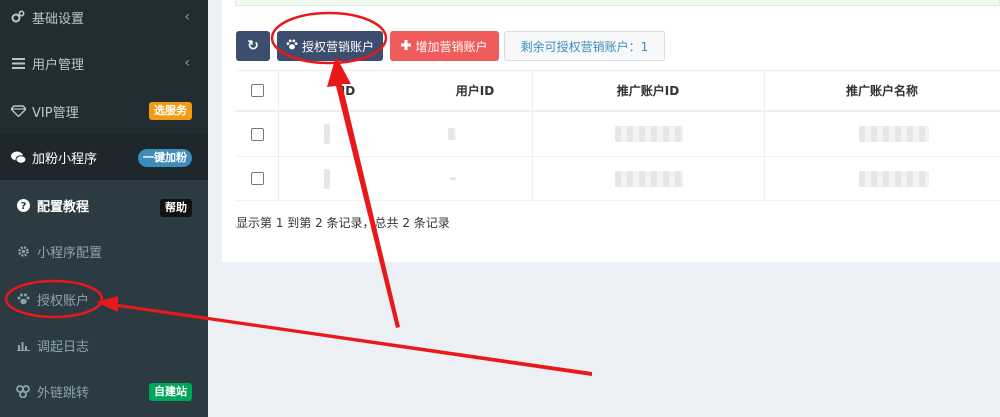  I want to click on add-account-button: 增加营销账户, so click(444, 46).